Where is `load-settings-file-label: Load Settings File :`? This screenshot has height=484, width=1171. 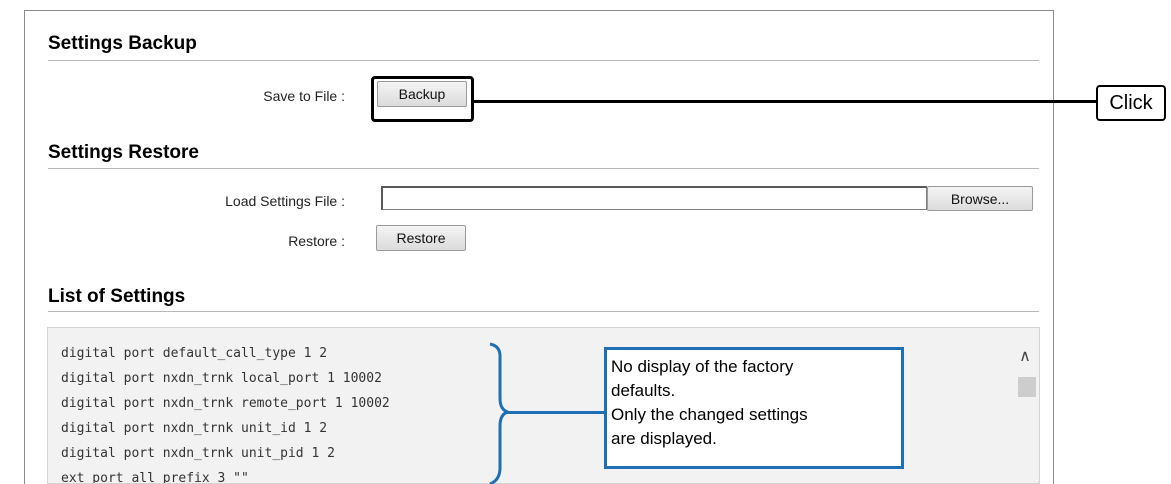
load-settings-file-label: Load Settings File : is located at coordinates (285, 201).